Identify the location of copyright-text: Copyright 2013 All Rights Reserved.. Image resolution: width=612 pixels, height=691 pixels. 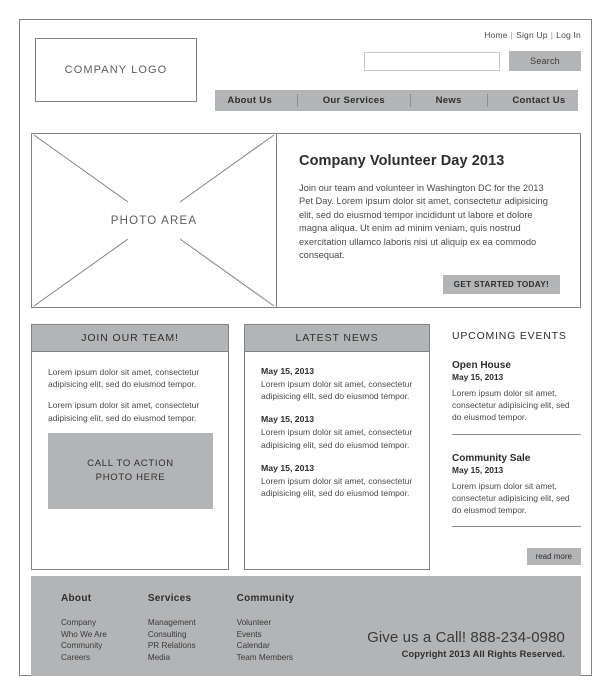
(483, 654).